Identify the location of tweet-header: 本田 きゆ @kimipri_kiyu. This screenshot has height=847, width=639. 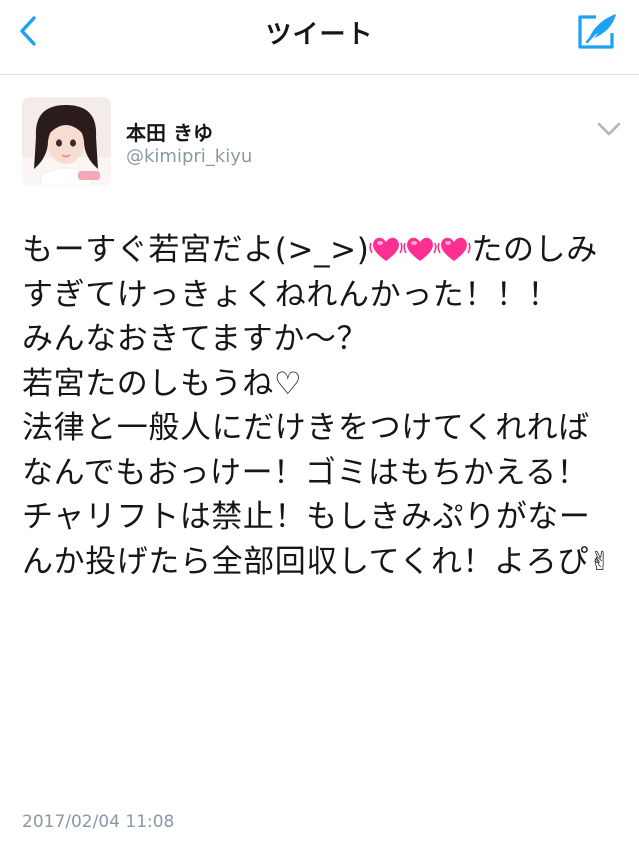
(322, 143).